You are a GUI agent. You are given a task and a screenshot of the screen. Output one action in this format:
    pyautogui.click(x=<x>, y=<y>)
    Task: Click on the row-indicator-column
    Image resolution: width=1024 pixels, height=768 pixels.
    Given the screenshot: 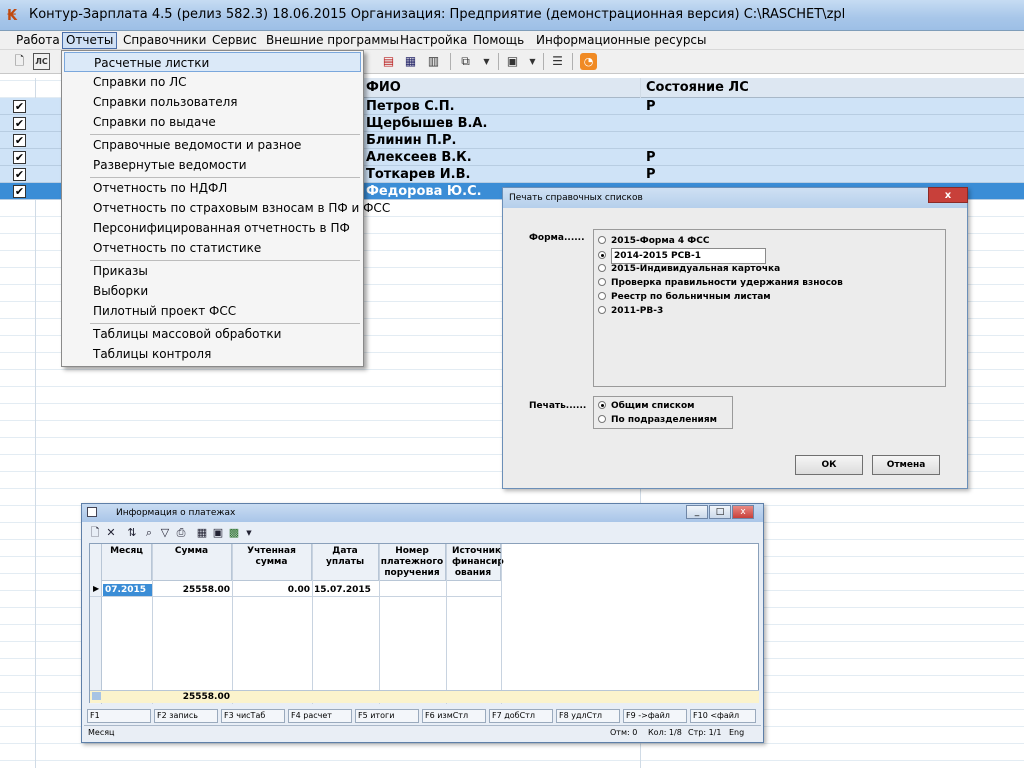 What is the action you would take?
    pyautogui.click(x=96, y=624)
    